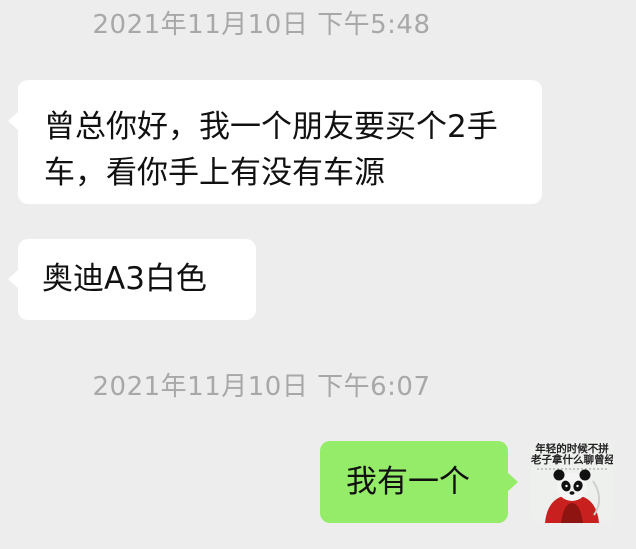  What do you see at coordinates (261, 25) in the screenshot?
I see `timestamp: 2021年11月10日 下午5:48` at bounding box center [261, 25].